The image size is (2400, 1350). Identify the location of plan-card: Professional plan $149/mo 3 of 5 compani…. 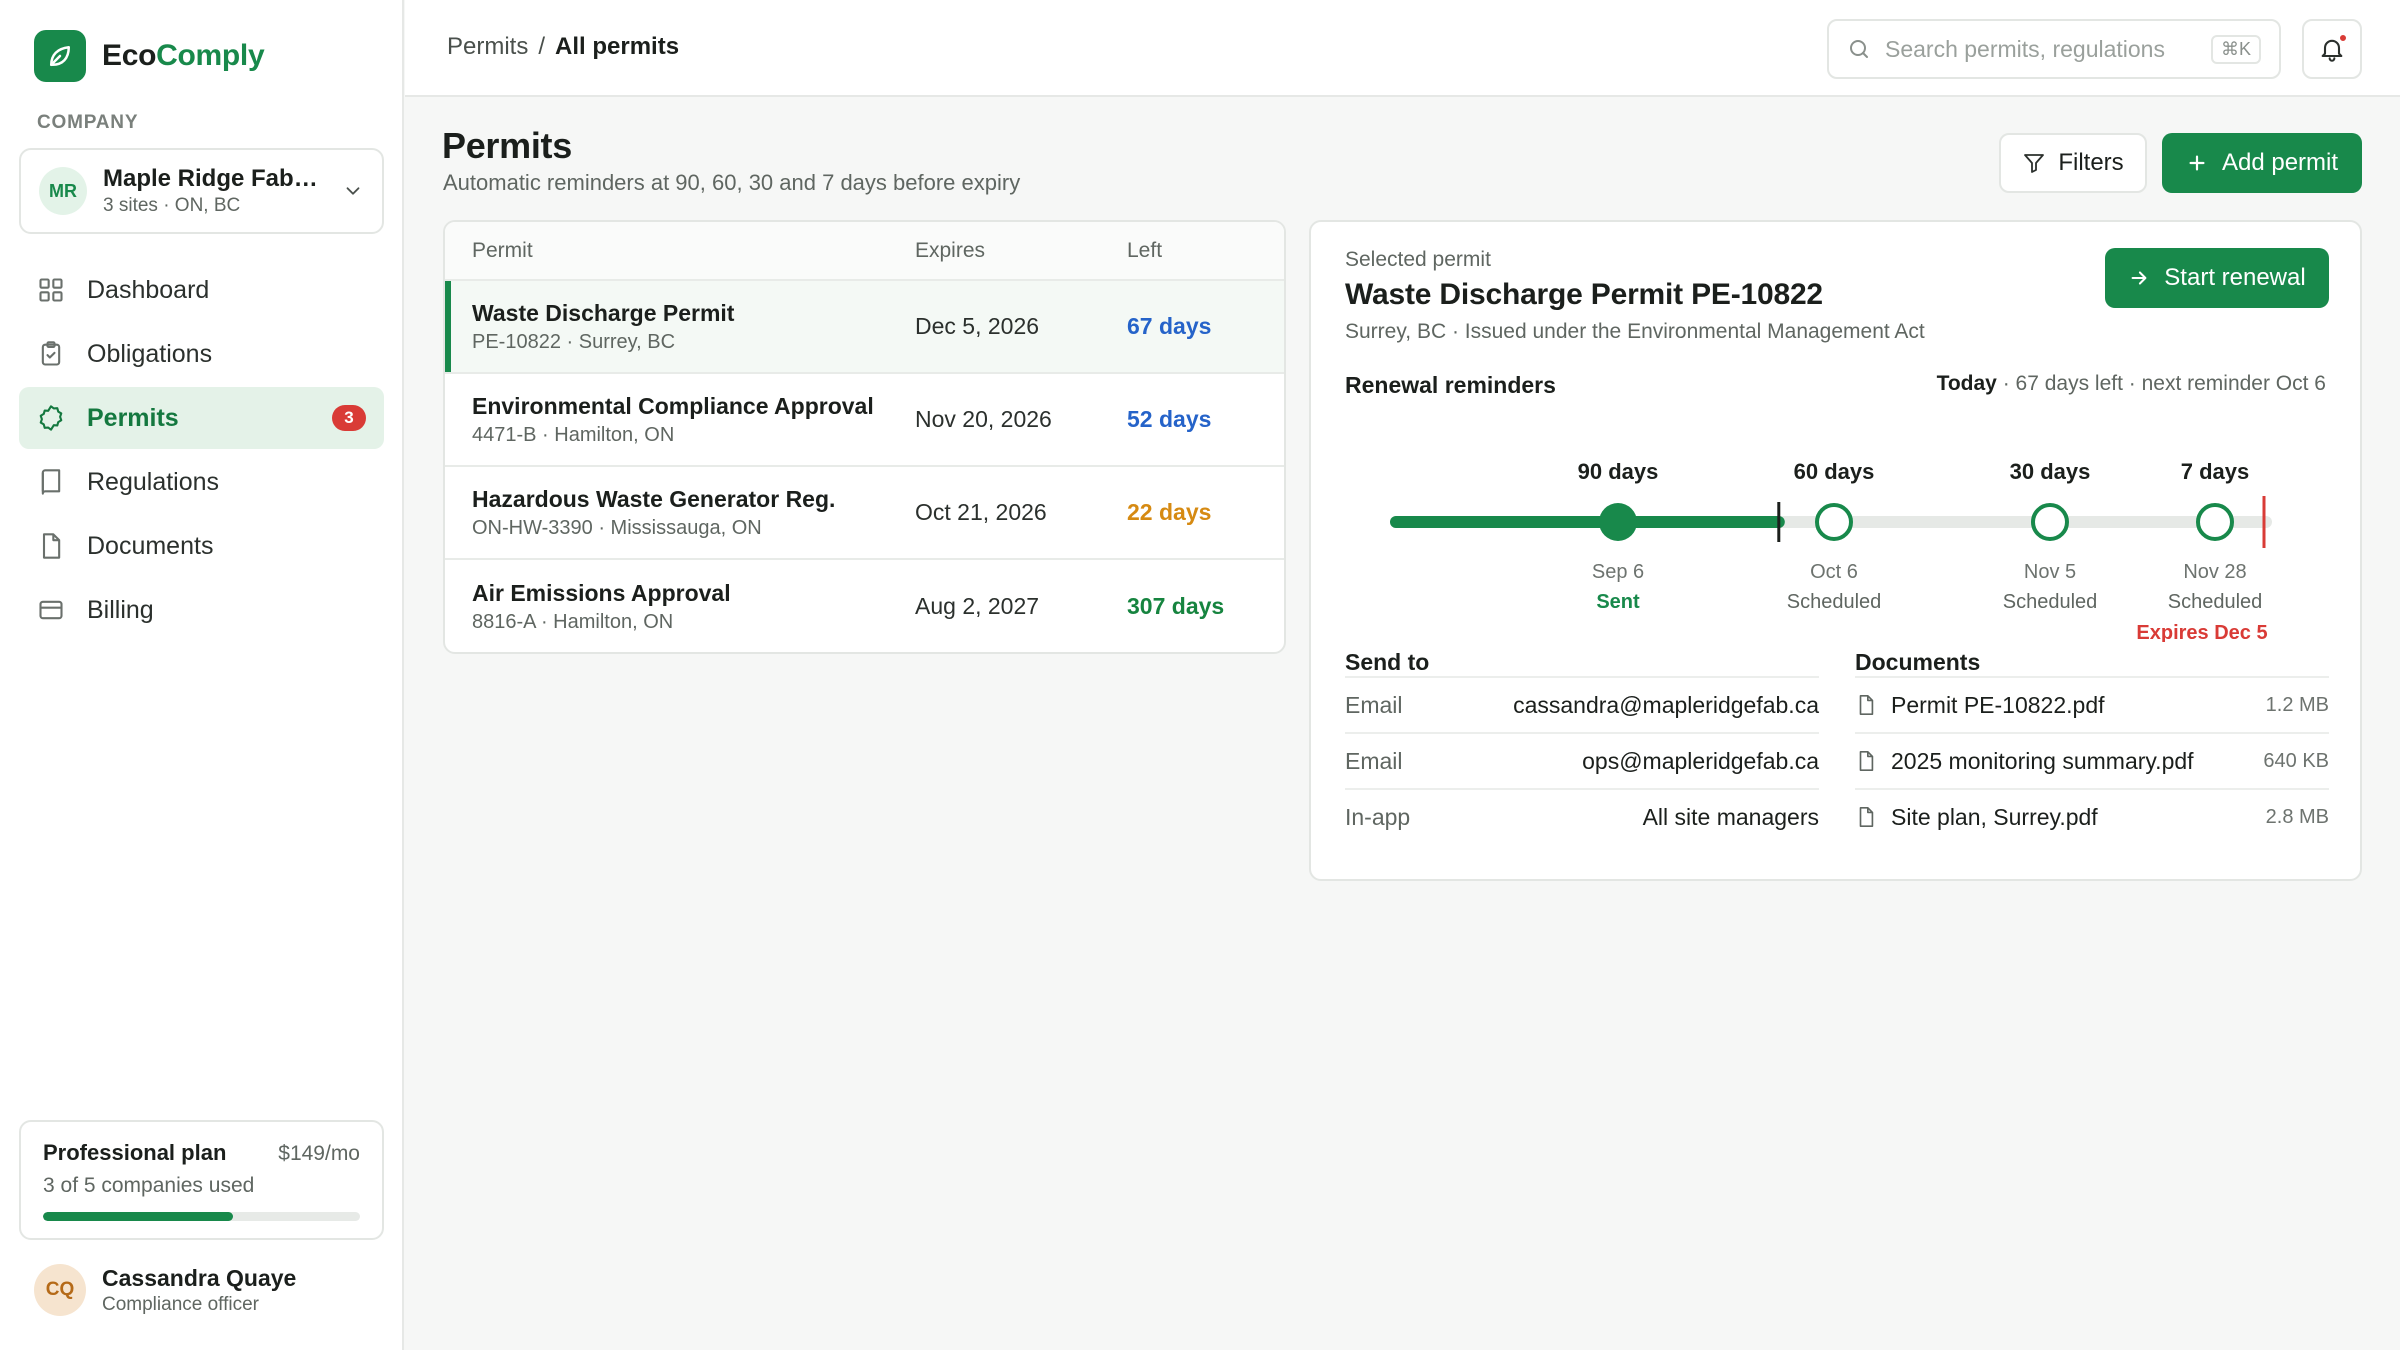
(201, 1180).